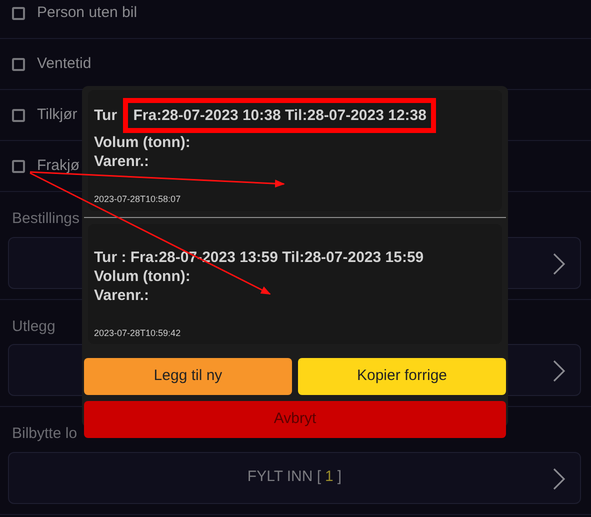 Image resolution: width=591 pixels, height=517 pixels. What do you see at coordinates (57, 114) in the screenshot?
I see `option-label: Tilkjør` at bounding box center [57, 114].